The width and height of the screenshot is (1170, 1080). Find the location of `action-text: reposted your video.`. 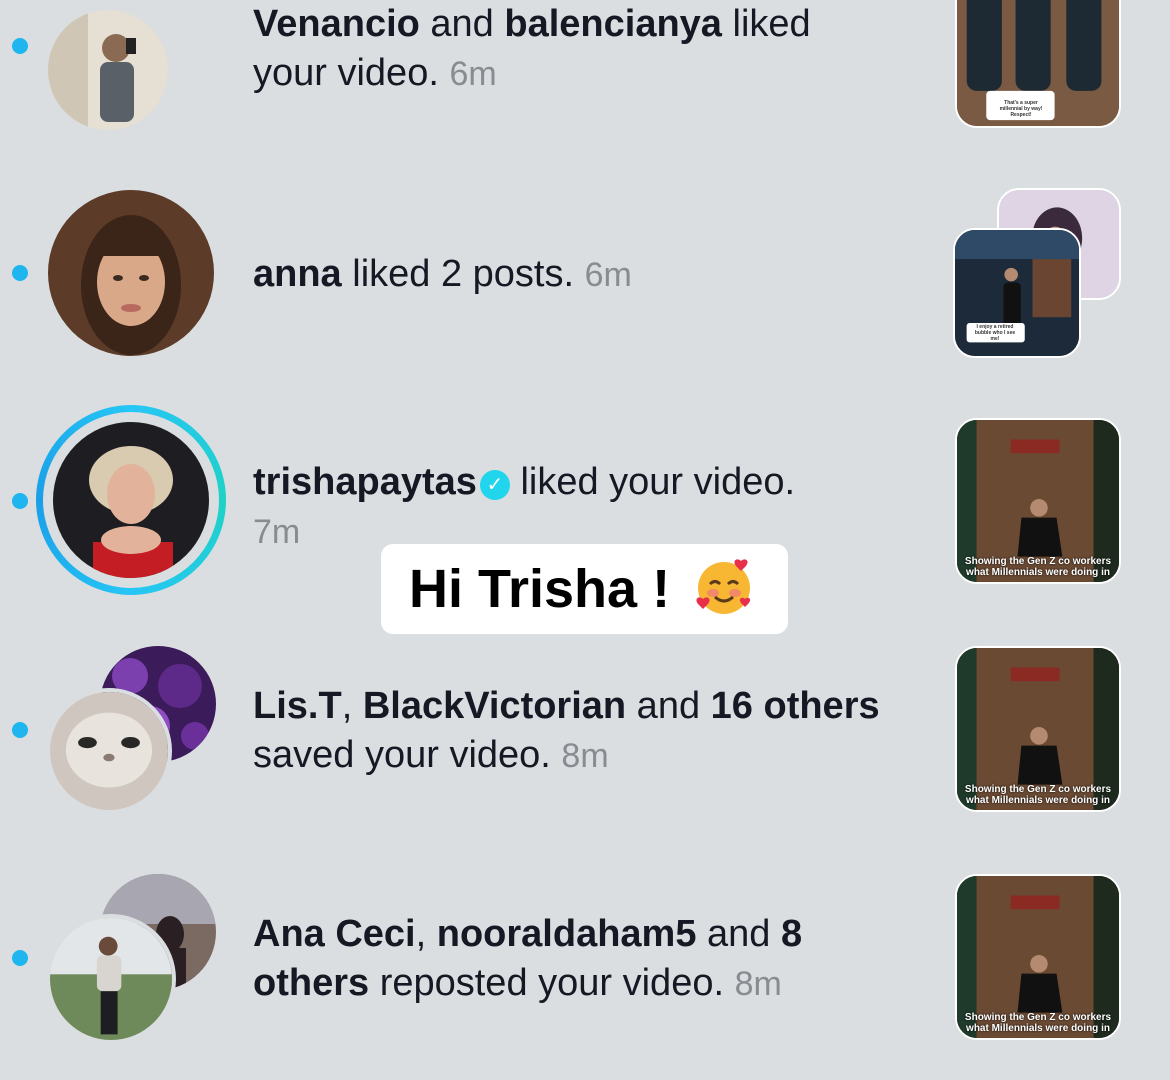

action-text: reposted your video. is located at coordinates (547, 983).